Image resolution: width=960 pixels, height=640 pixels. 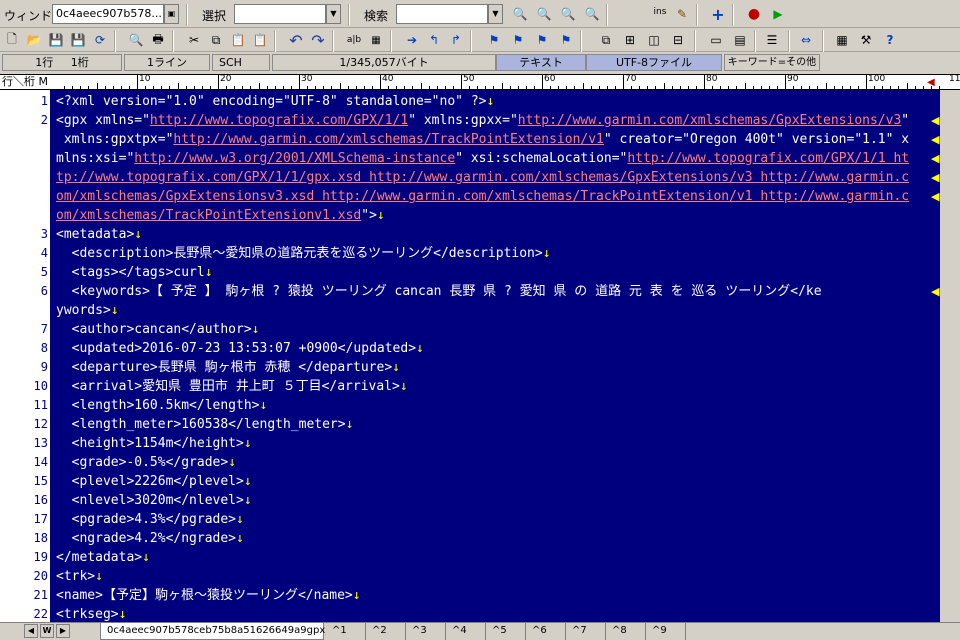 I want to click on save-icon: 💾, so click(x=56, y=40).